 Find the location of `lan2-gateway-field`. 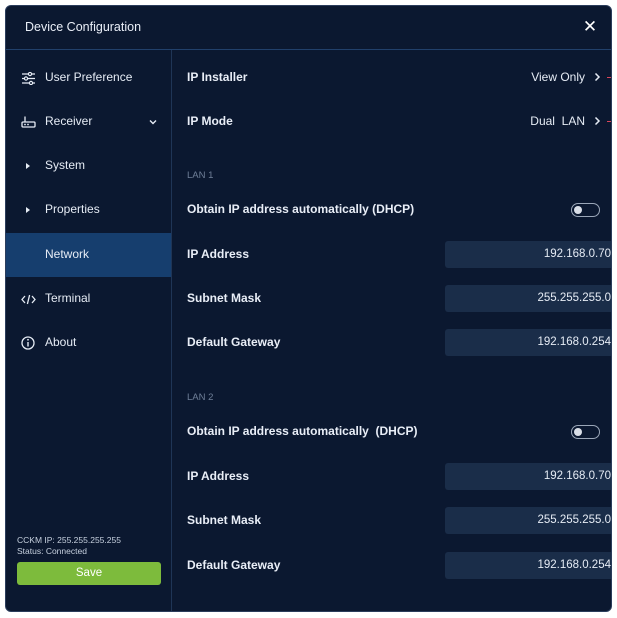

lan2-gateway-field is located at coordinates (528, 565).